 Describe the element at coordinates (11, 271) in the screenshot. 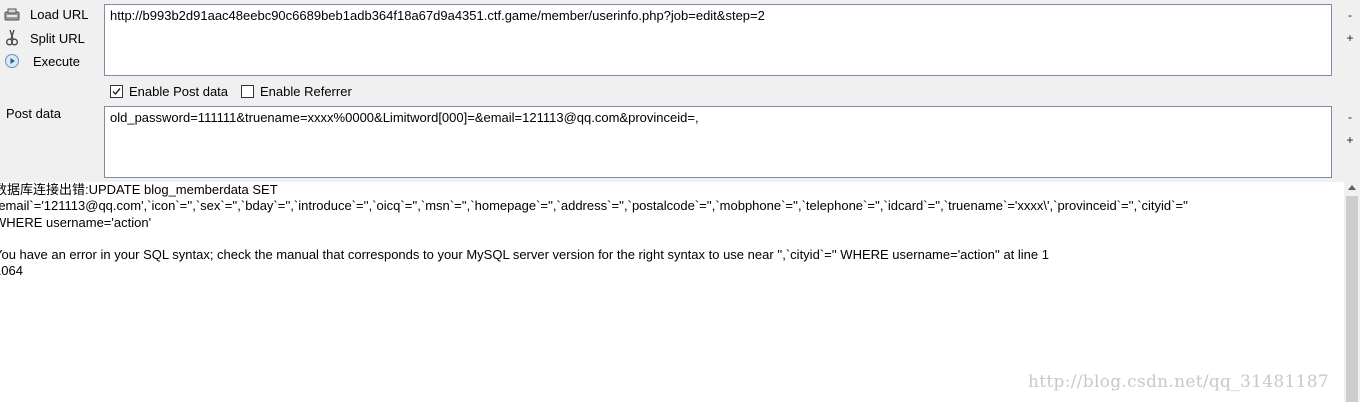

I see `output-line: 1064` at that location.